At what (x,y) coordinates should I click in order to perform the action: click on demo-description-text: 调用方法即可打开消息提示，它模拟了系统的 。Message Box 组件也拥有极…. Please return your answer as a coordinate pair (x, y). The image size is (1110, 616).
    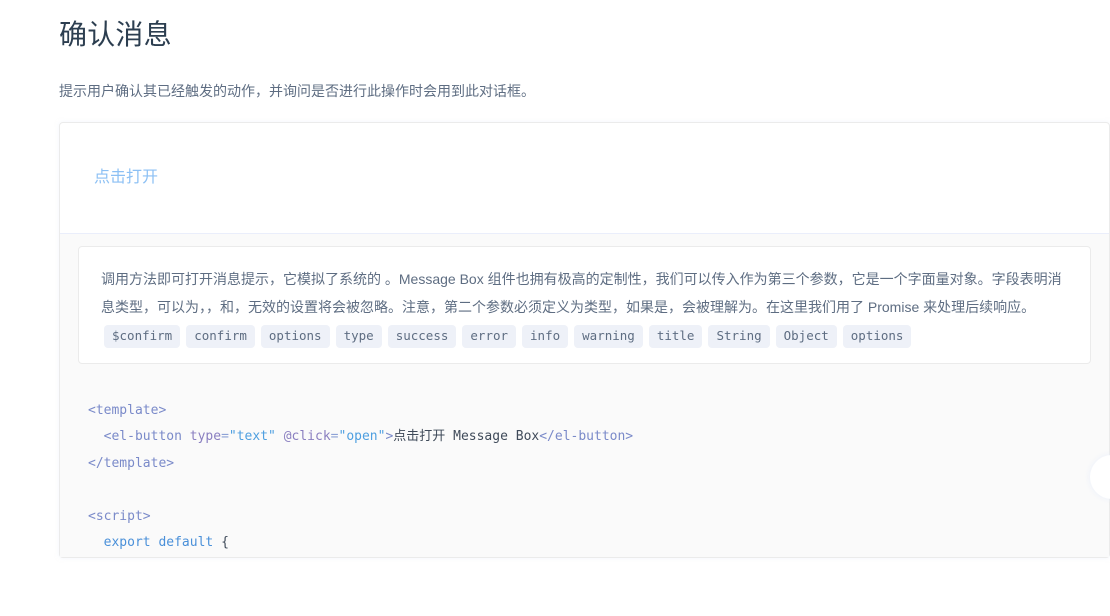
    Looking at the image, I should click on (581, 292).